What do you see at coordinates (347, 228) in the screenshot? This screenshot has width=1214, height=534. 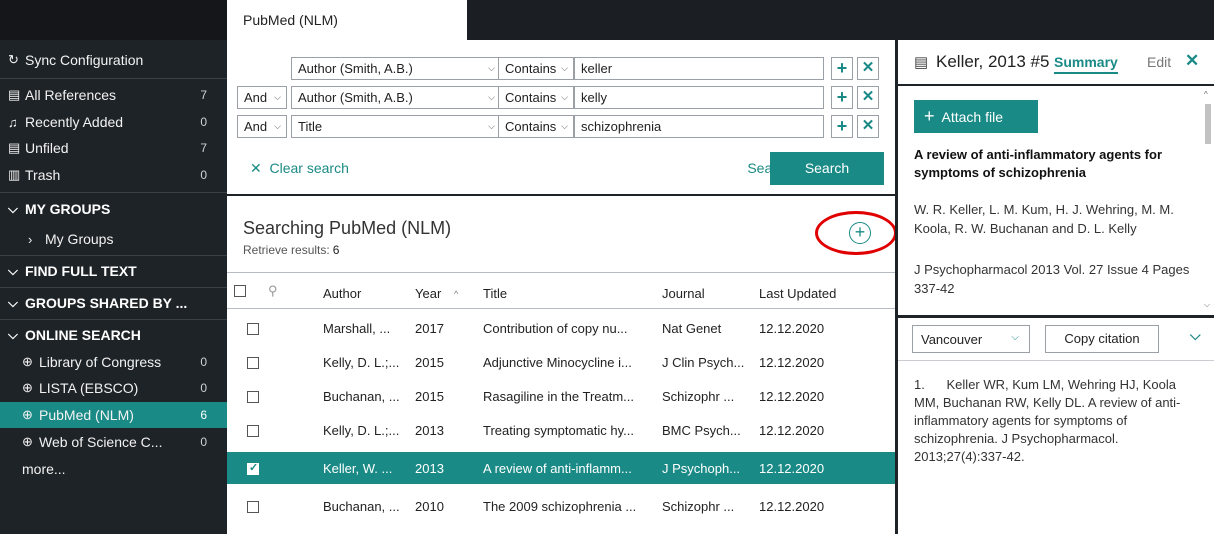 I see `results-title: Searching PubMed (NLM)` at bounding box center [347, 228].